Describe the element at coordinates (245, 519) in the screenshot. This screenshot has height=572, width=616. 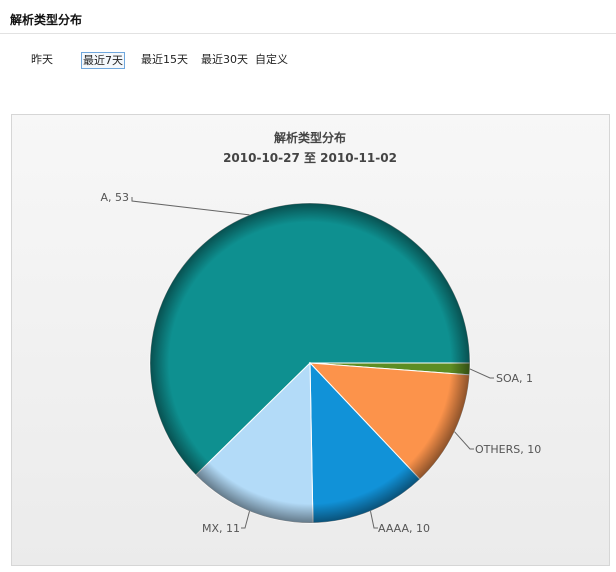
I see `connector-line-mx` at that location.